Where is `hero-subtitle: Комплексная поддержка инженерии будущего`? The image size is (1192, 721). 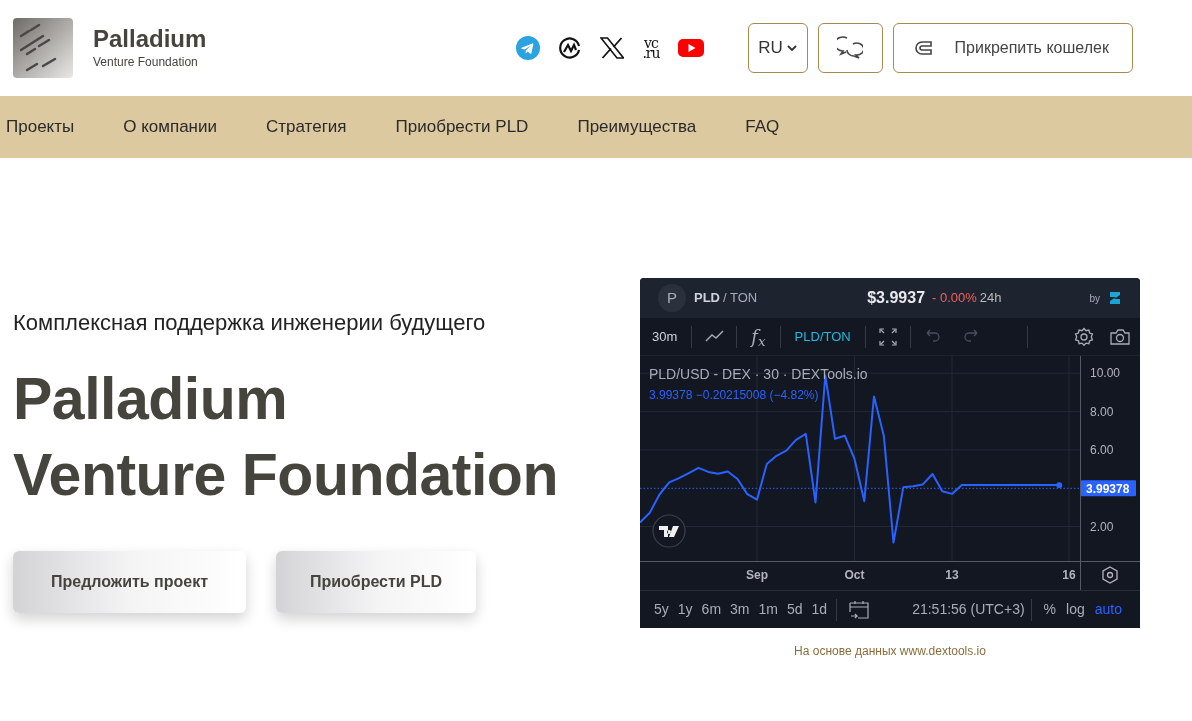 hero-subtitle: Комплексная поддержка инженерии будущего is located at coordinates (250, 323).